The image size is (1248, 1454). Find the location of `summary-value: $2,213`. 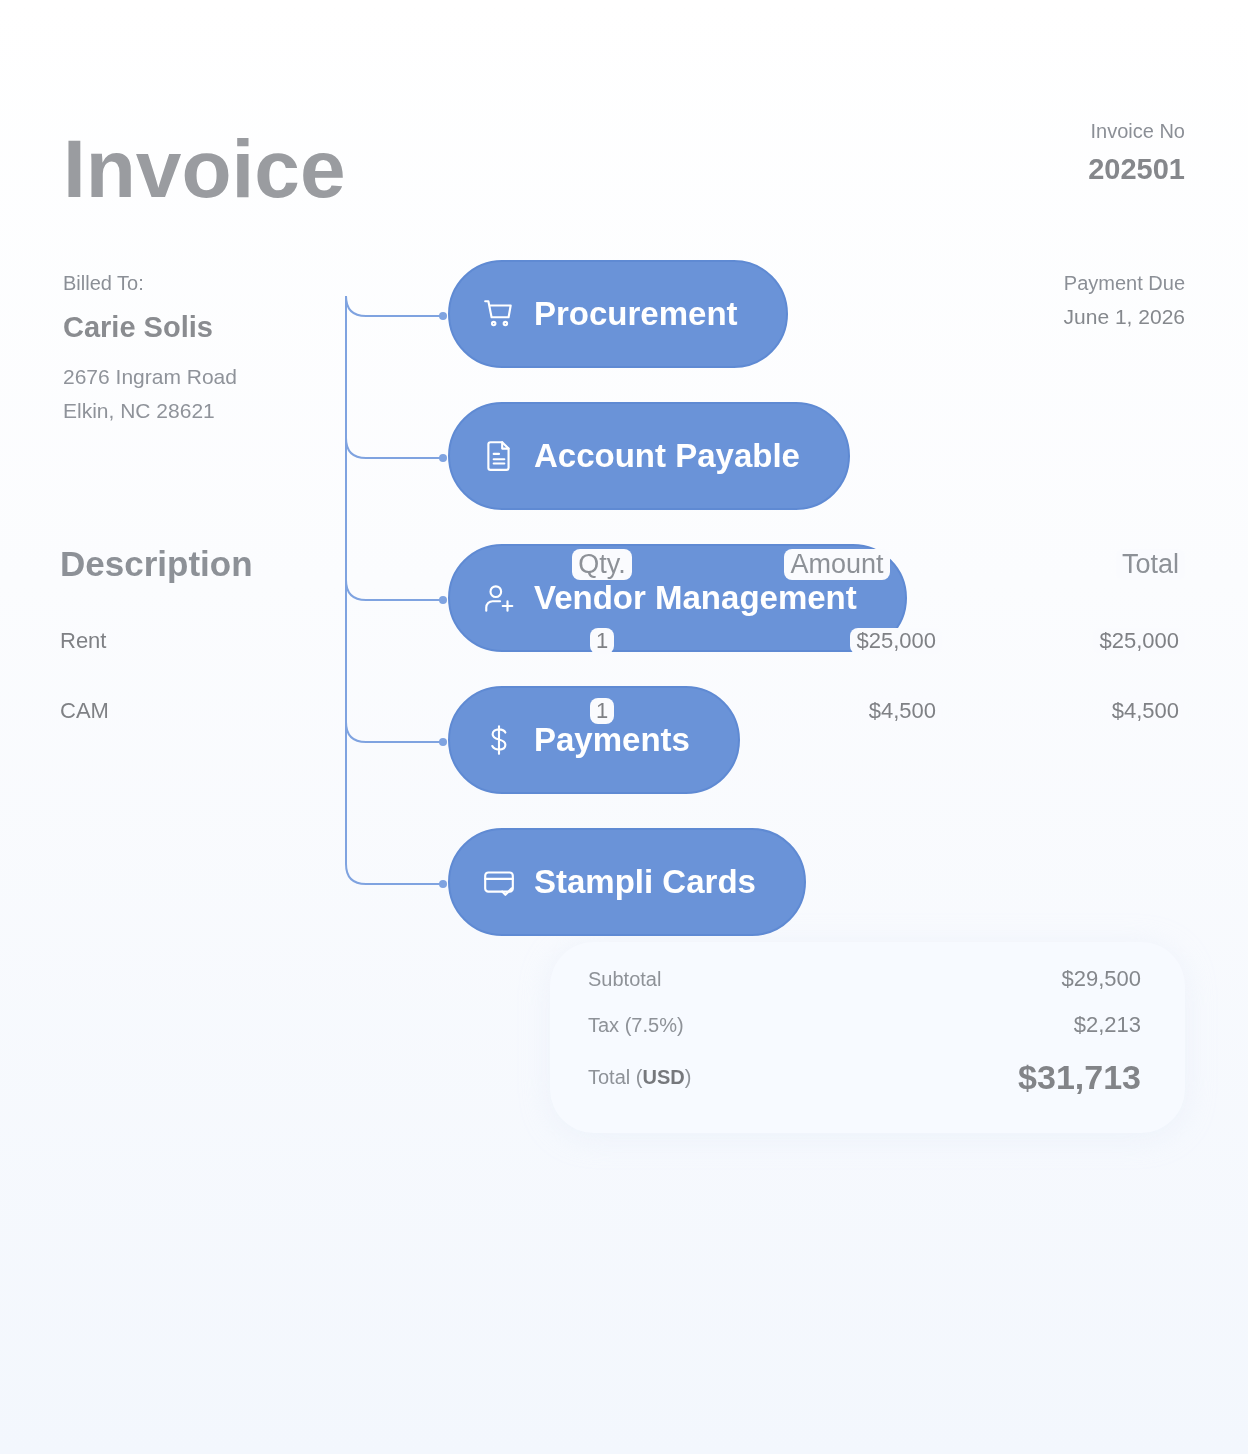

summary-value: $2,213 is located at coordinates (1107, 1025).